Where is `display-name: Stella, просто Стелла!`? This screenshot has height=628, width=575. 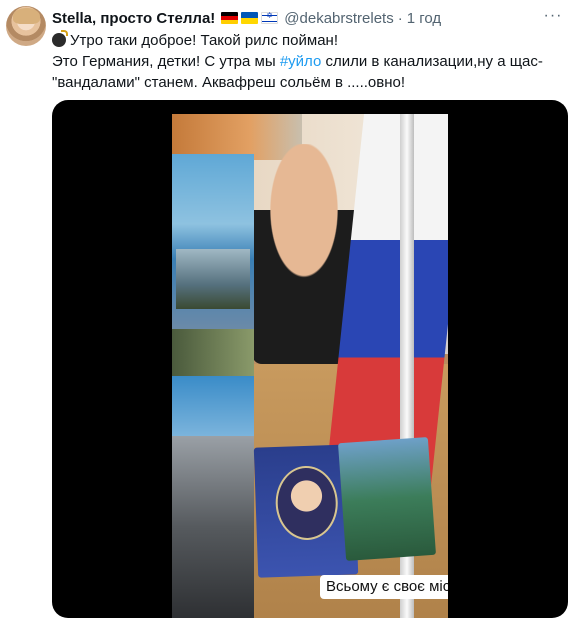
display-name: Stella, просто Стелла! is located at coordinates (133, 18).